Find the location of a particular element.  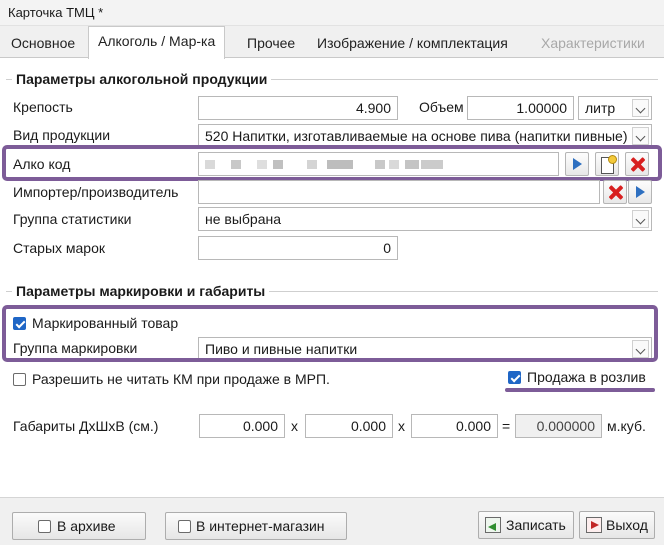

exit-button-label: Выход is located at coordinates (627, 525).